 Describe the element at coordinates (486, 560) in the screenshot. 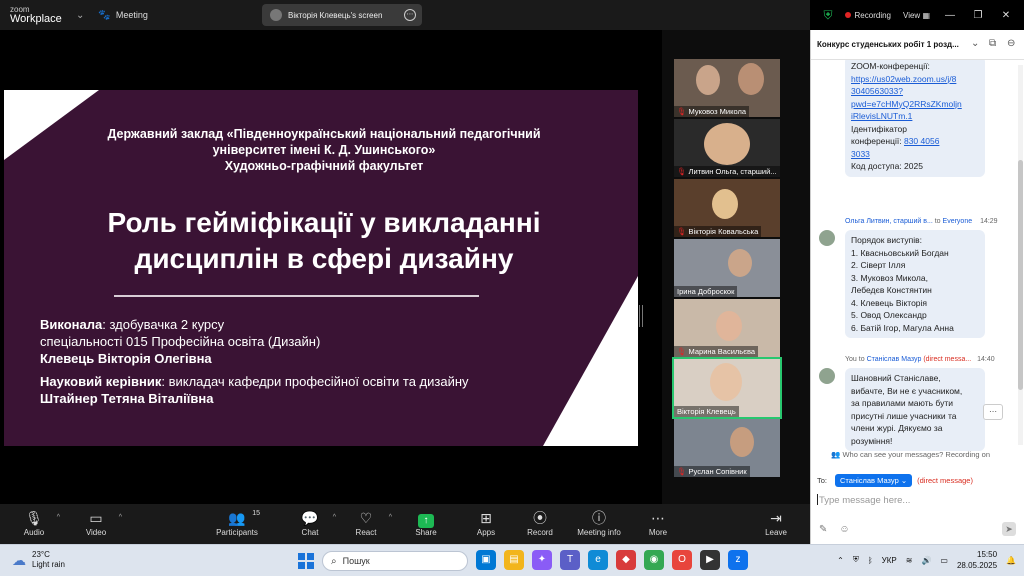

I see `task-view-icon: ▣` at that location.